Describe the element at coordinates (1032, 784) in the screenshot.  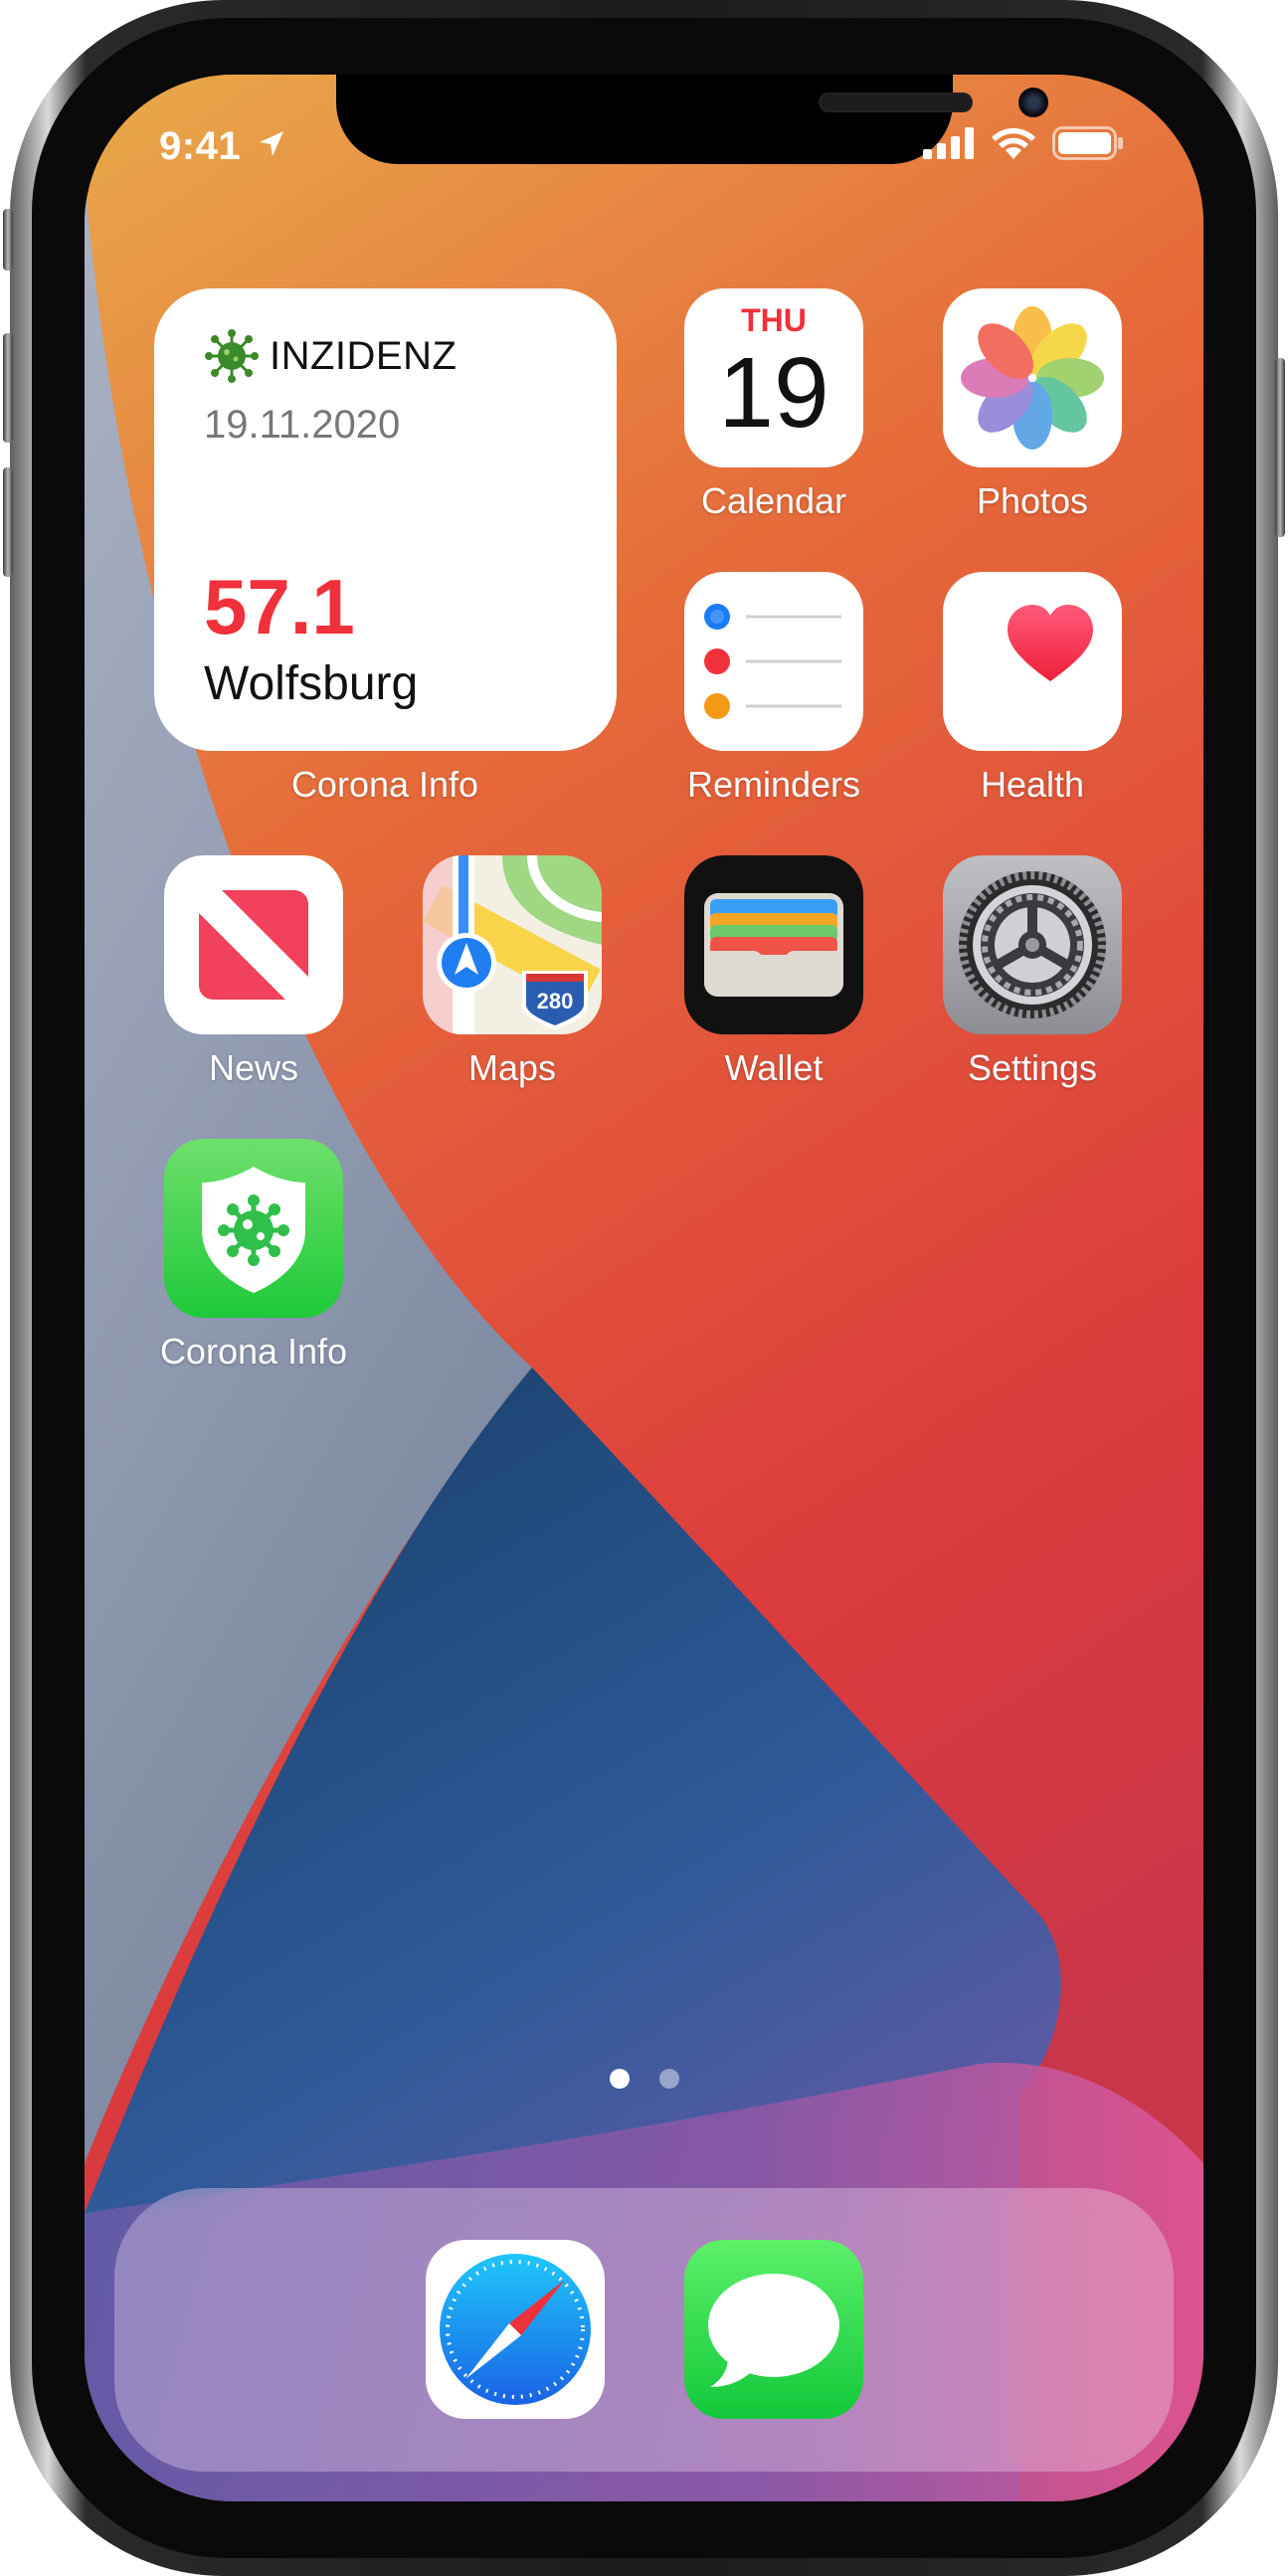
I see `health-label: Health` at that location.